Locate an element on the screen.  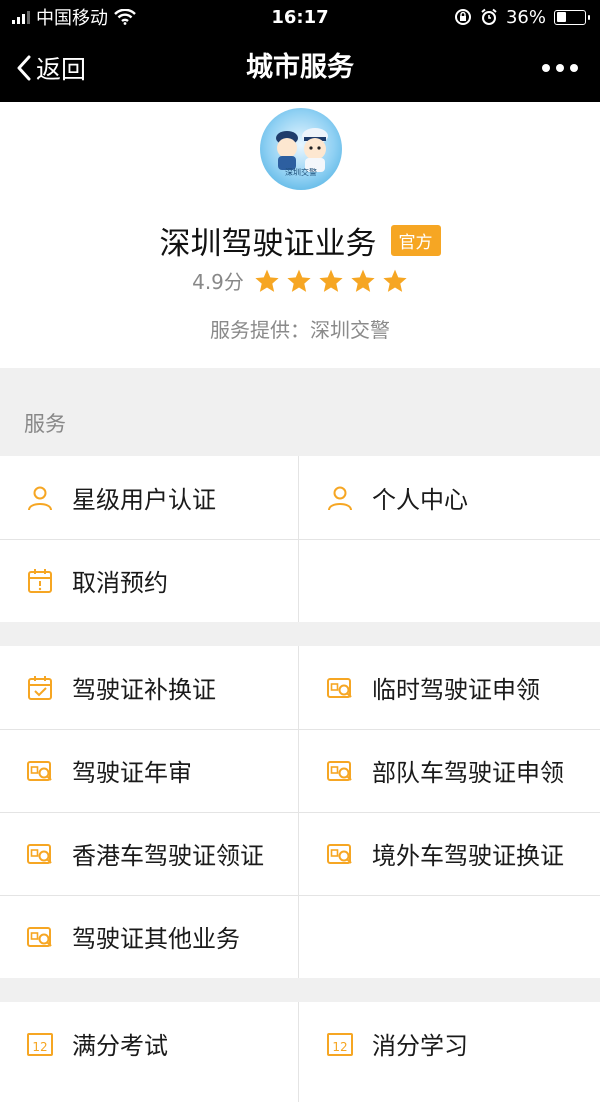
service-item-label: 取消预约 is located at coordinates (120, 583).